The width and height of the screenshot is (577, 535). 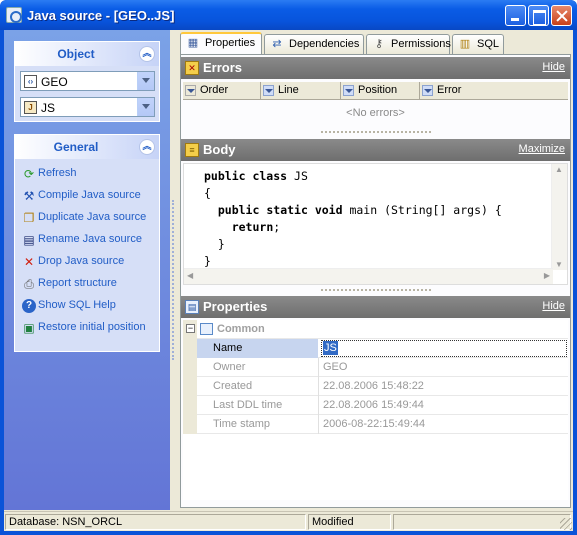 I want to click on refresh-action-label: Refresh, so click(x=57, y=173).